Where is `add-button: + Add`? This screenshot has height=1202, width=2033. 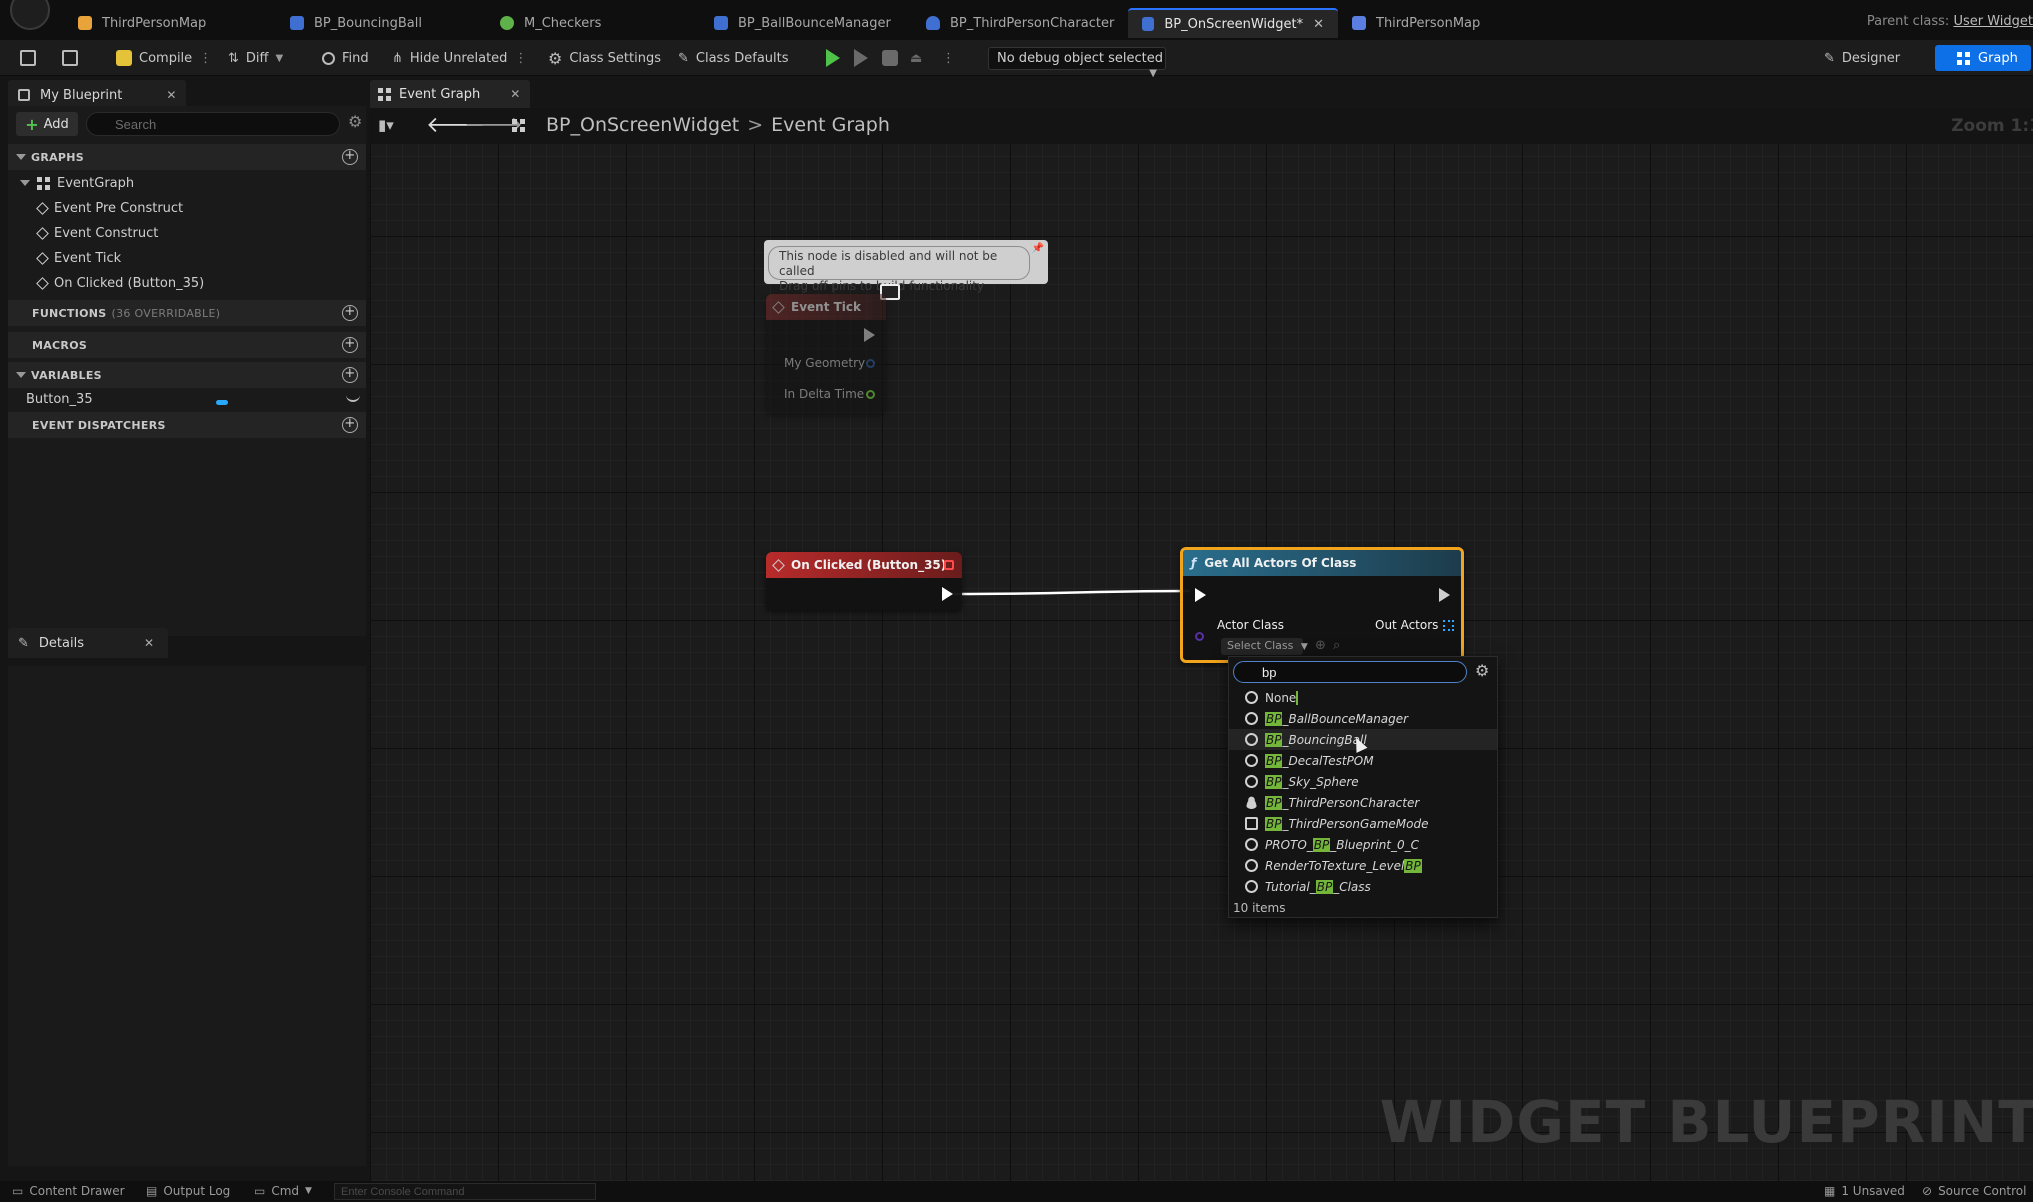
add-button: + Add is located at coordinates (47, 124).